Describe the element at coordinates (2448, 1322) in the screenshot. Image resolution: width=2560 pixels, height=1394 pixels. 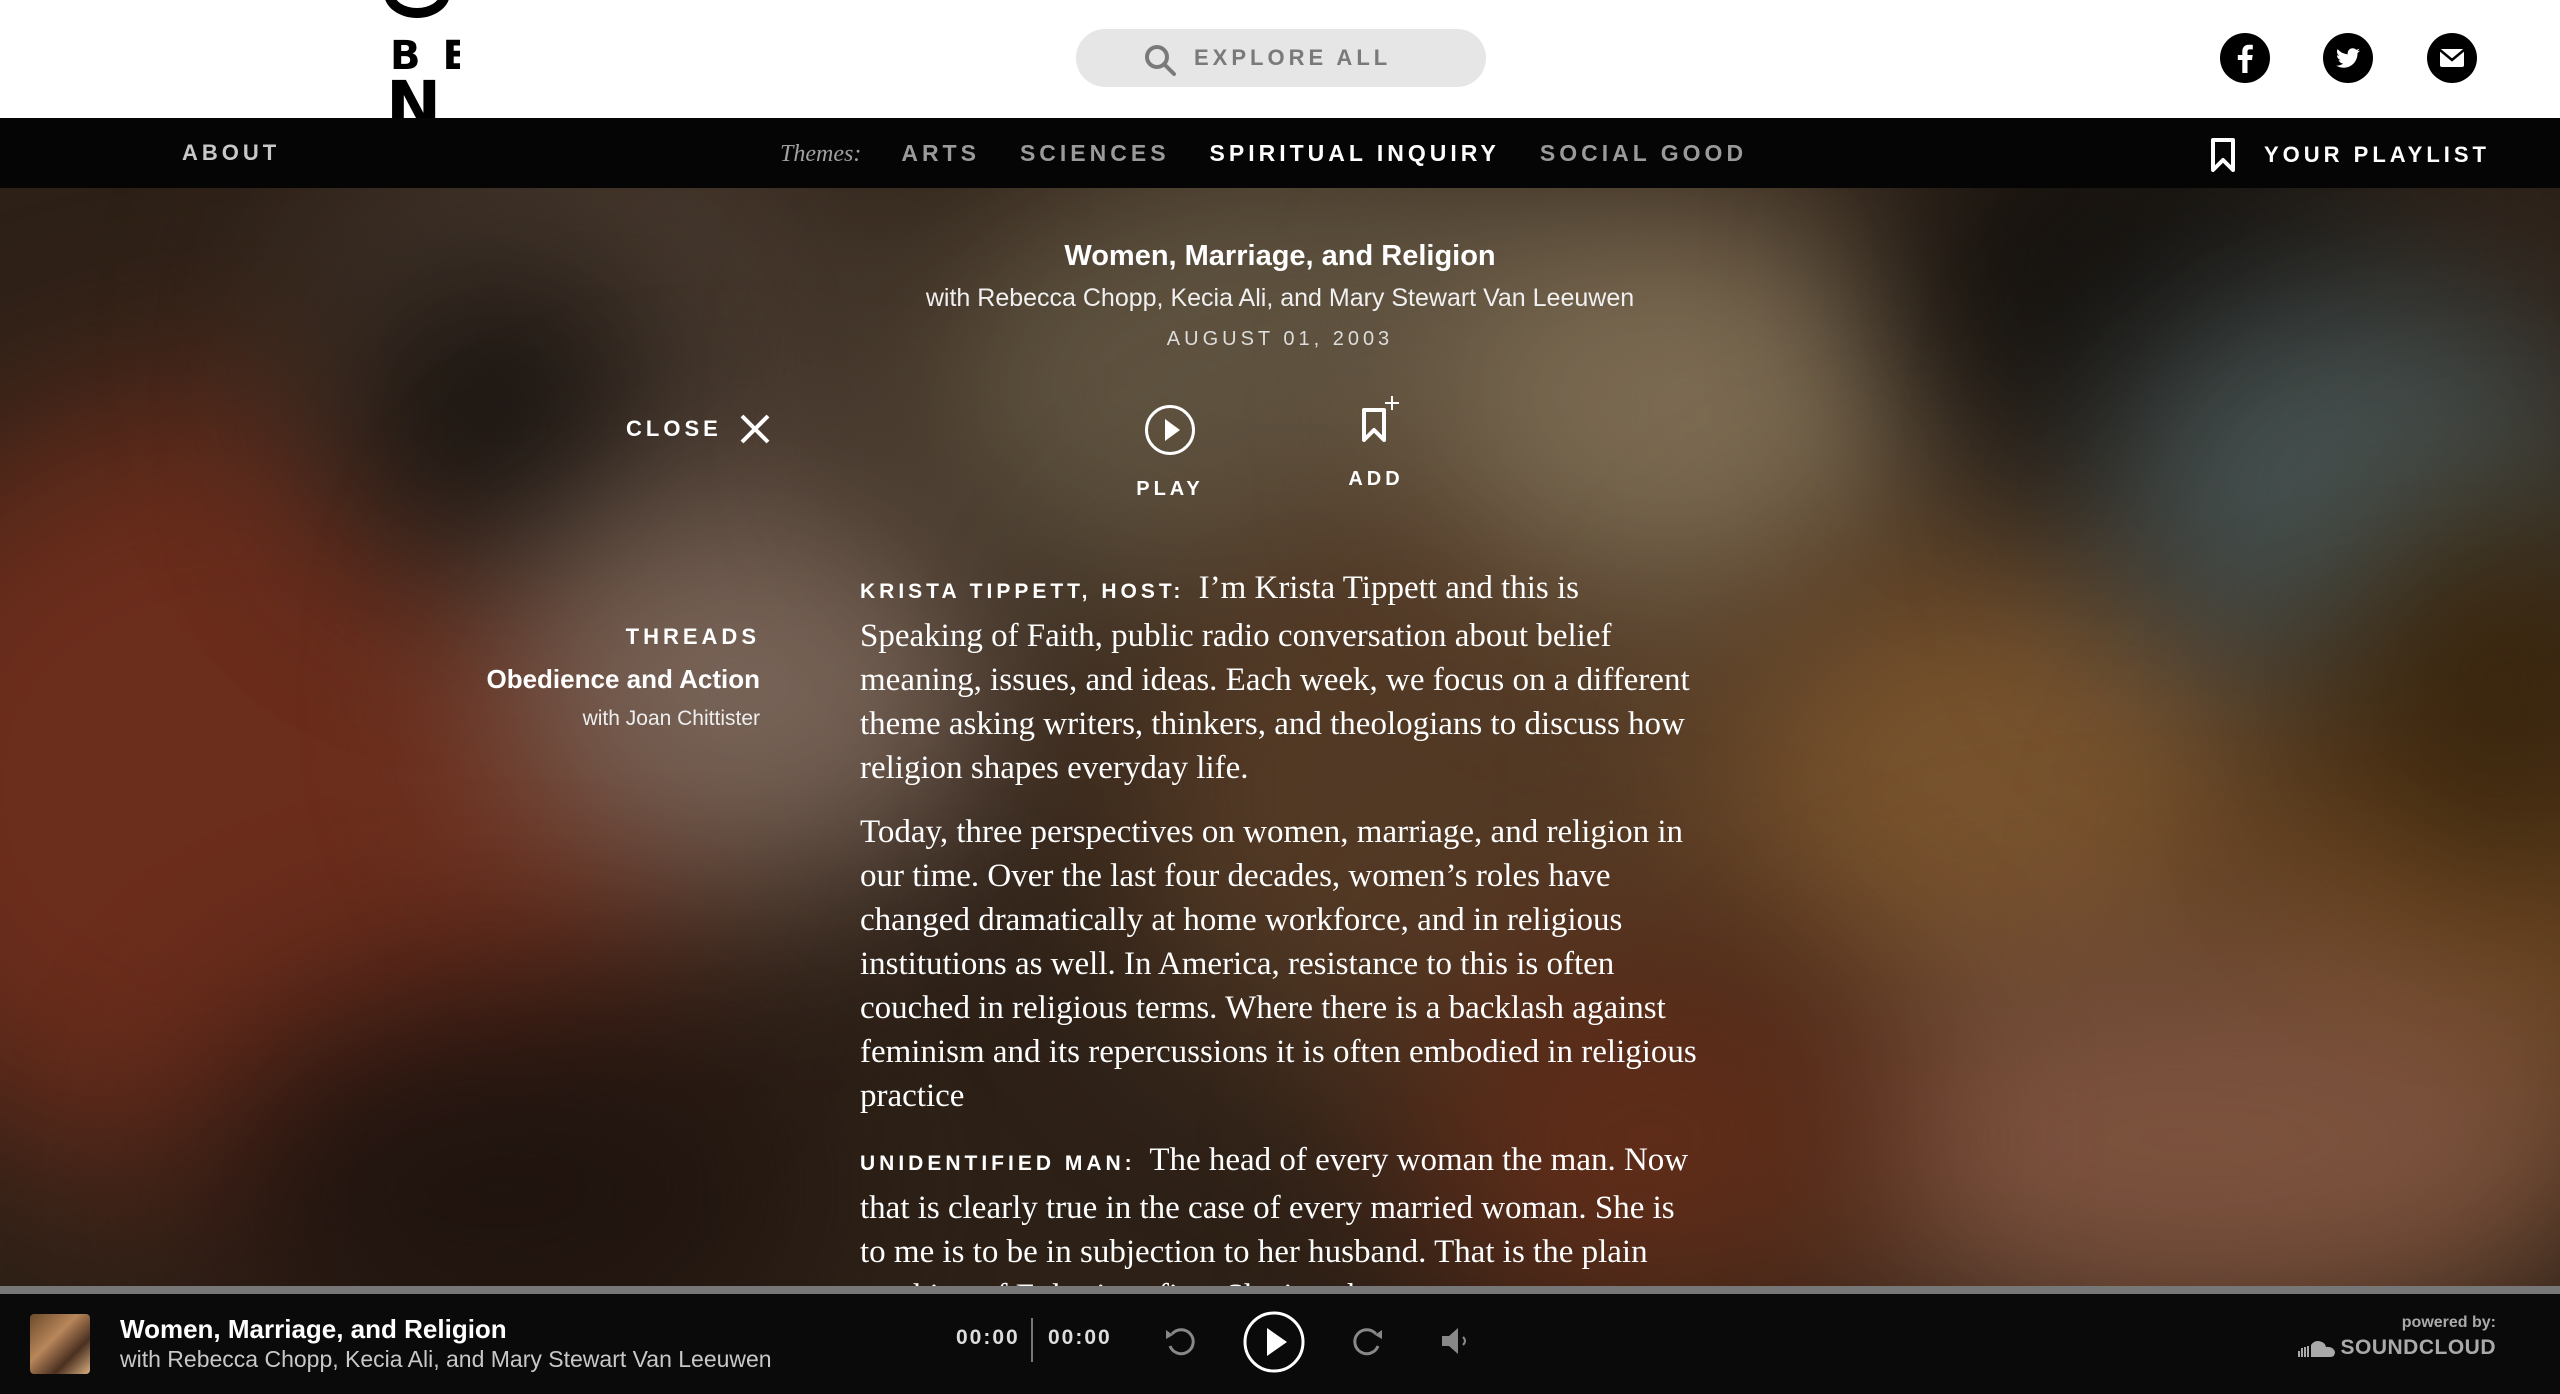
I see `powered-by-label: powered by:` at that location.